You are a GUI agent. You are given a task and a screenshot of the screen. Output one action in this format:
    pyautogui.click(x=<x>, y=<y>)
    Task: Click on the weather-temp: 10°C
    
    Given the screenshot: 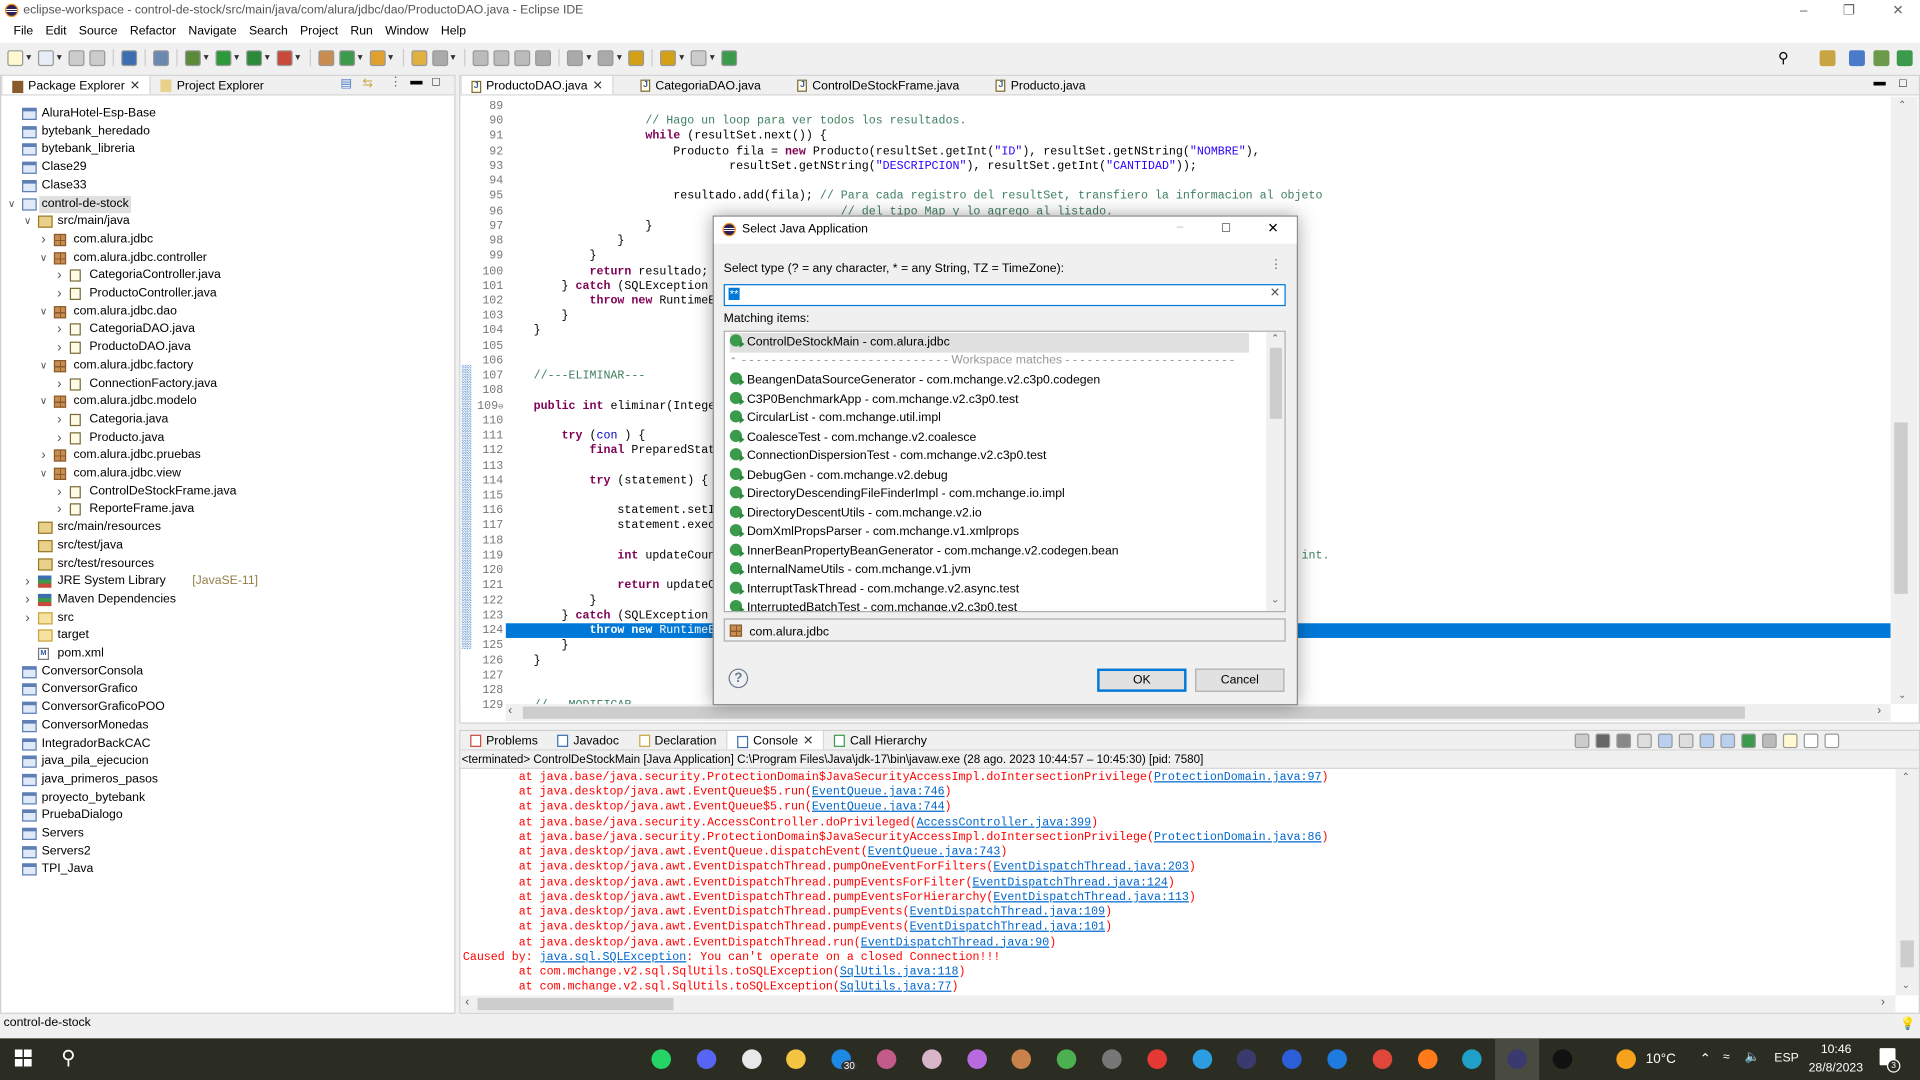 What is the action you would take?
    pyautogui.click(x=1661, y=1059)
    